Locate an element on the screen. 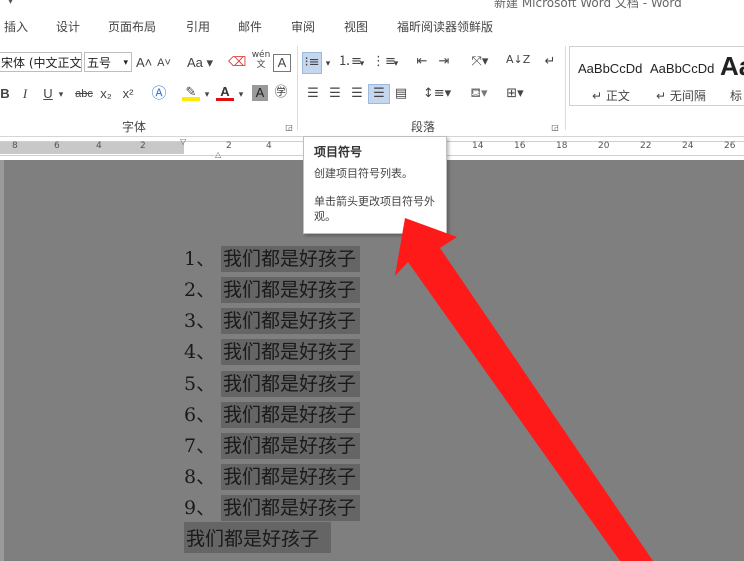 The height and width of the screenshot is (561, 744). font-name-select: 宋体 (中文正文 is located at coordinates (41, 62).